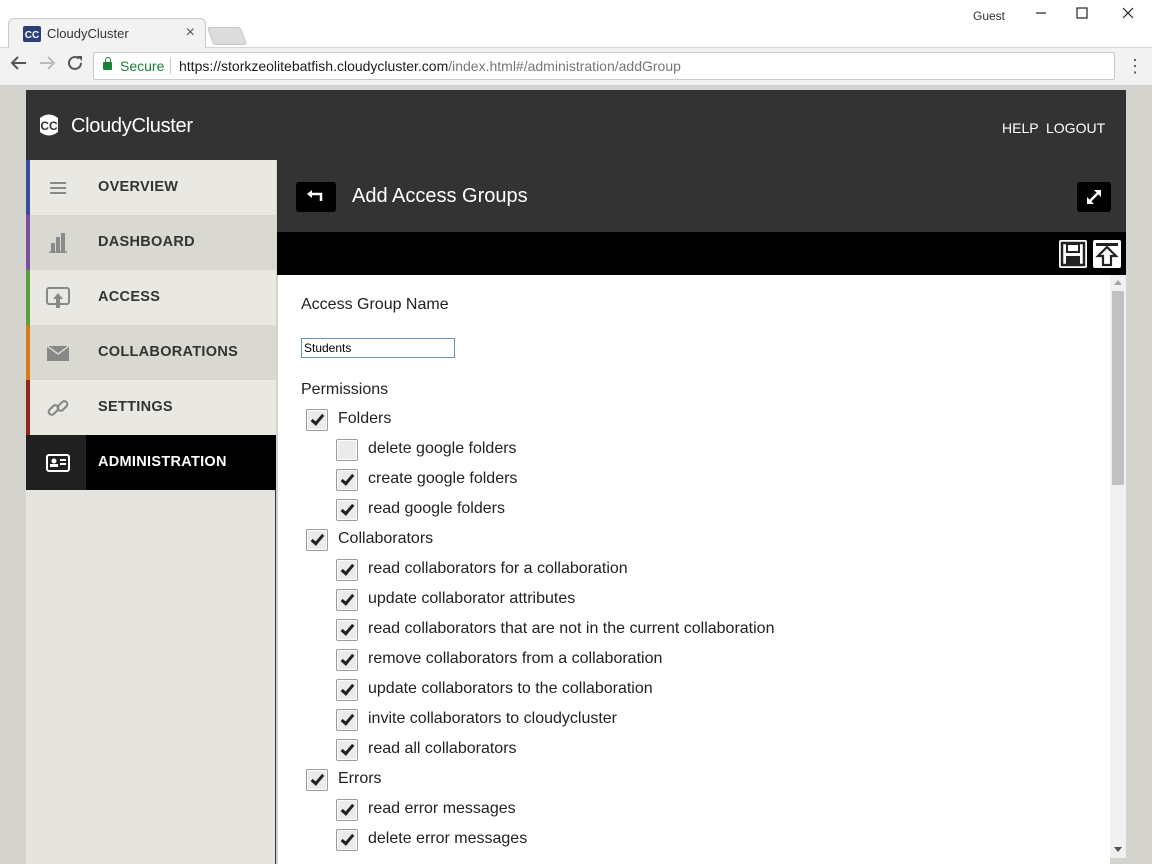  What do you see at coordinates (135, 407) in the screenshot?
I see `sidebar-item-label: SETTINGS` at bounding box center [135, 407].